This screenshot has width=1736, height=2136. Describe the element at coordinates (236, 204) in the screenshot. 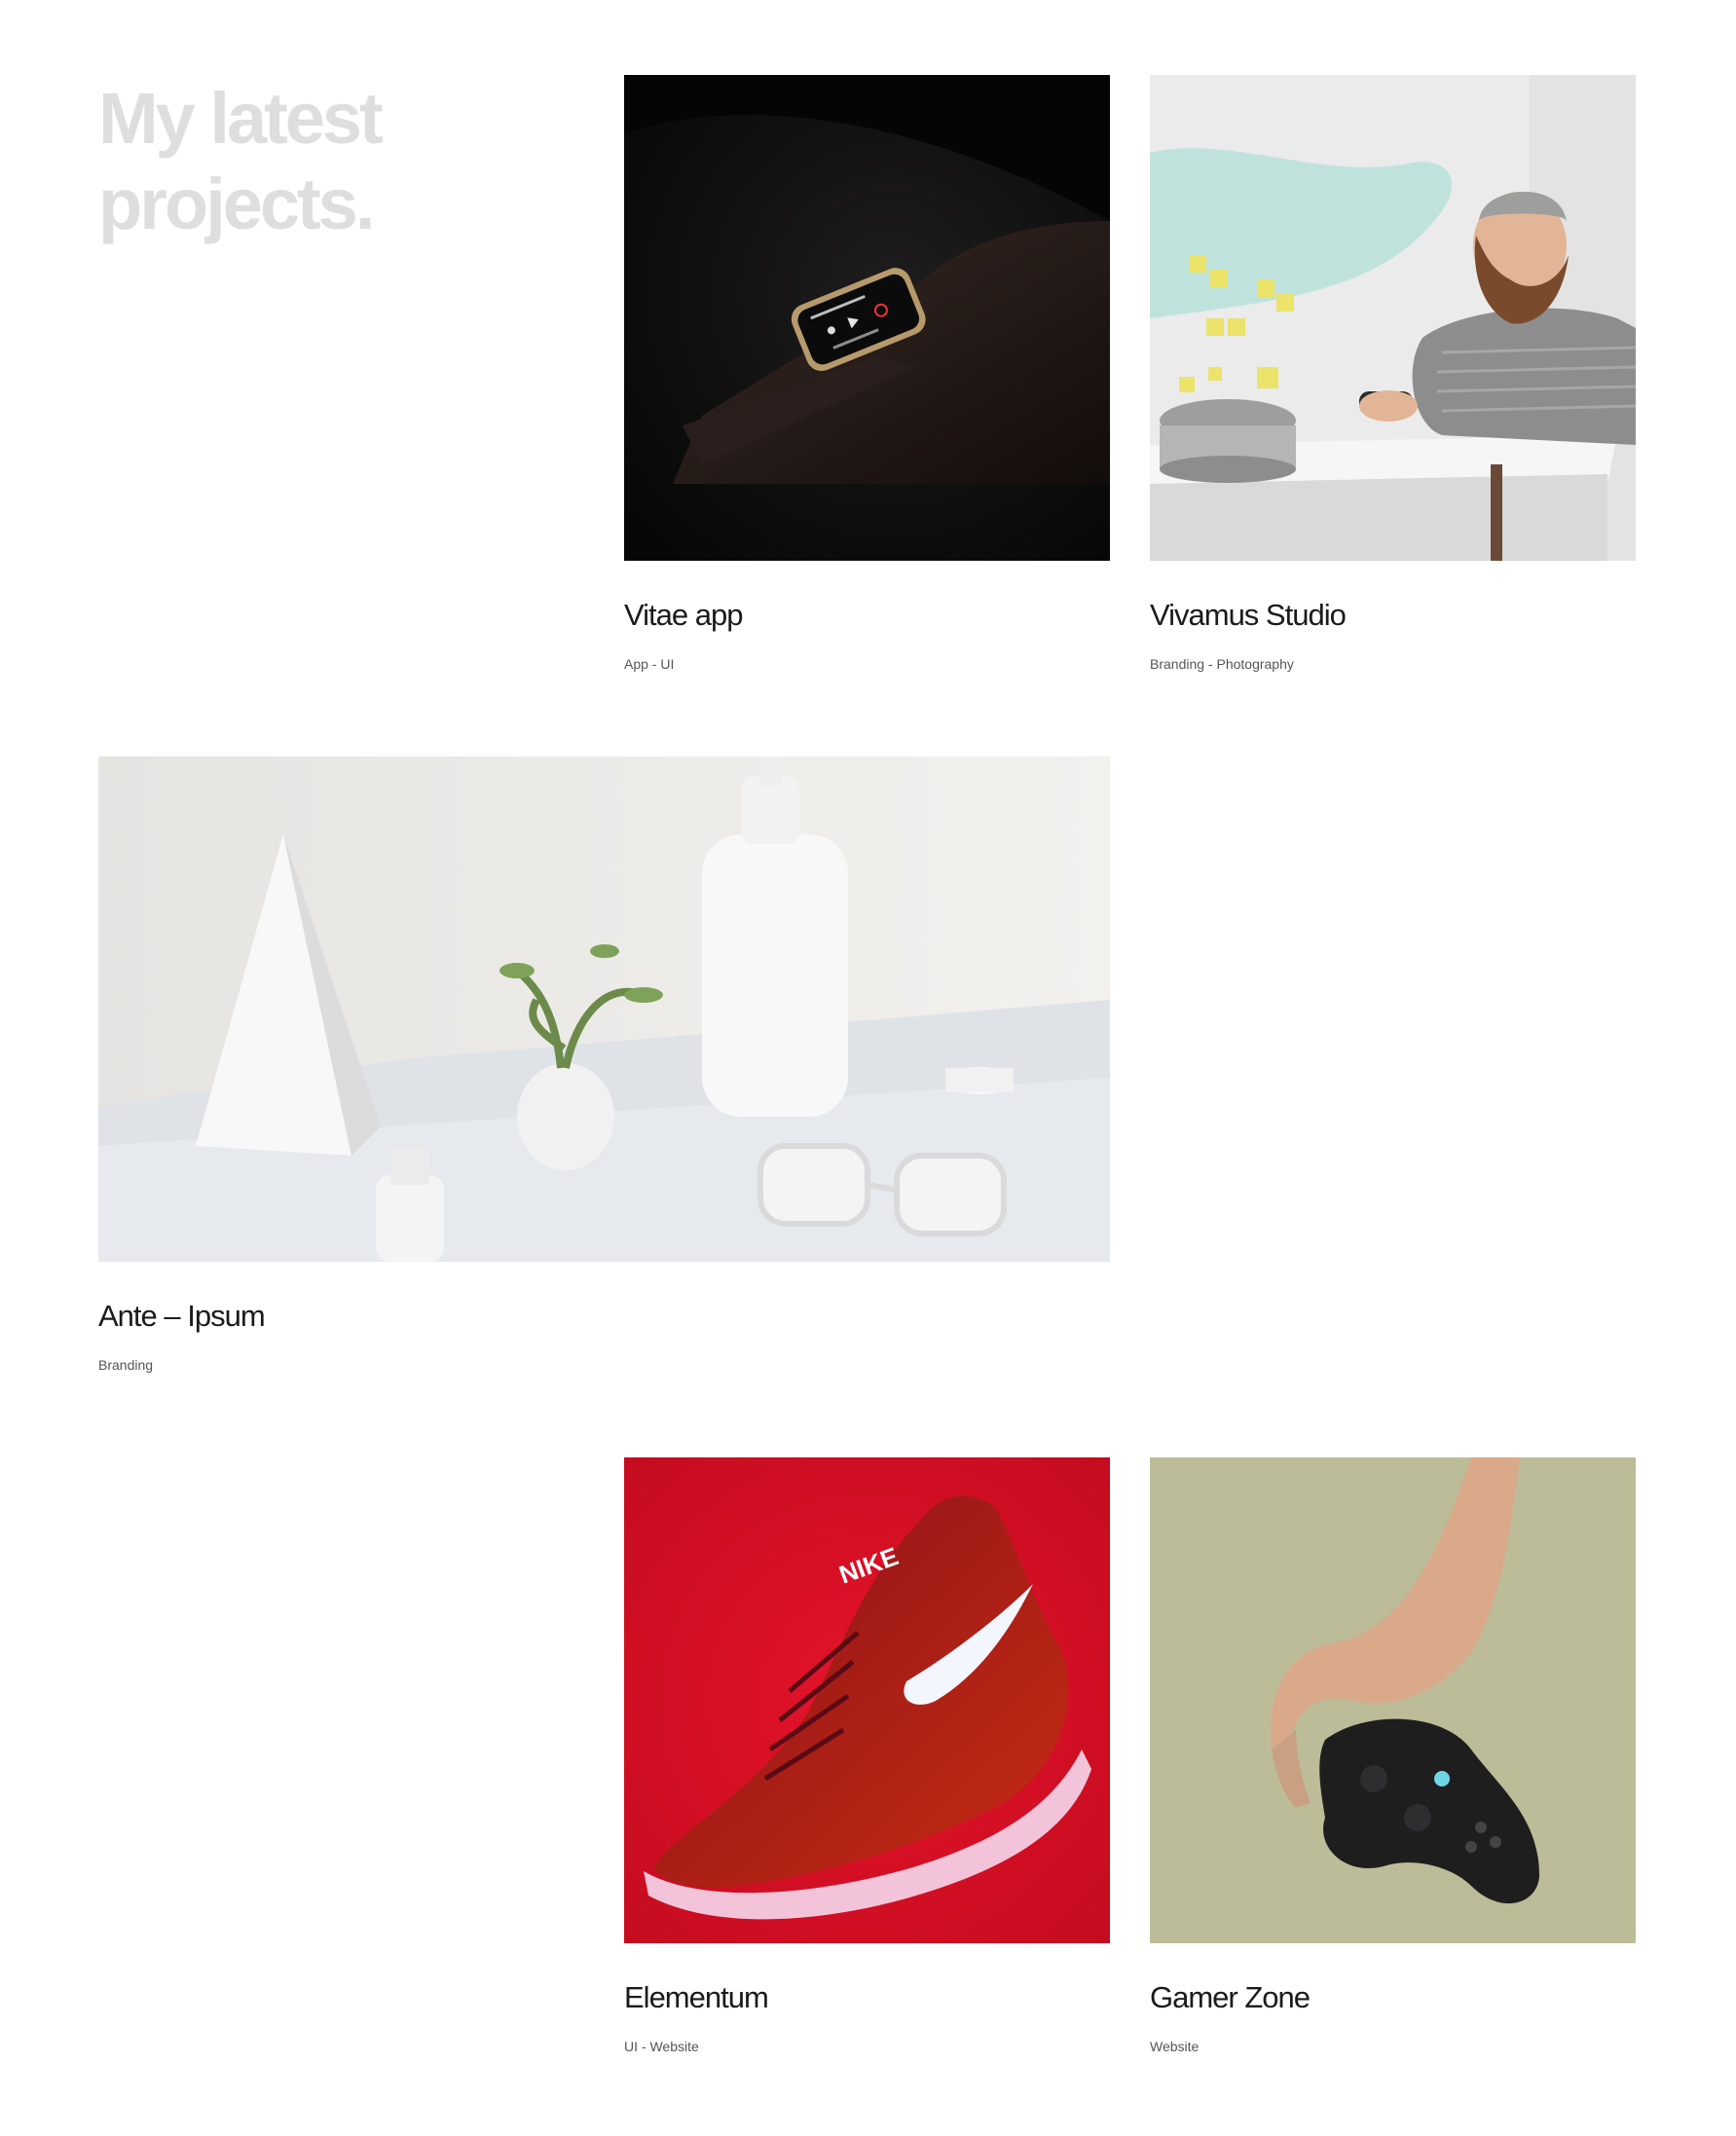

I see `heading-line-2: projects.` at that location.